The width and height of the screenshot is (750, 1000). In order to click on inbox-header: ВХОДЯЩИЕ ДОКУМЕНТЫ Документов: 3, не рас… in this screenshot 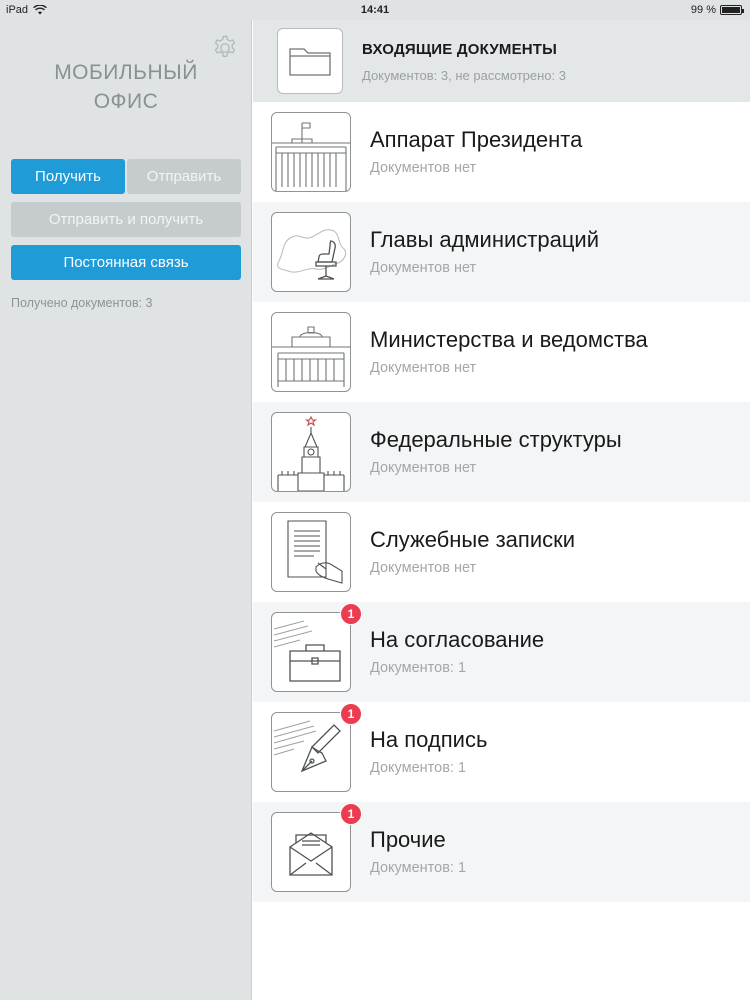, I will do `click(501, 61)`.